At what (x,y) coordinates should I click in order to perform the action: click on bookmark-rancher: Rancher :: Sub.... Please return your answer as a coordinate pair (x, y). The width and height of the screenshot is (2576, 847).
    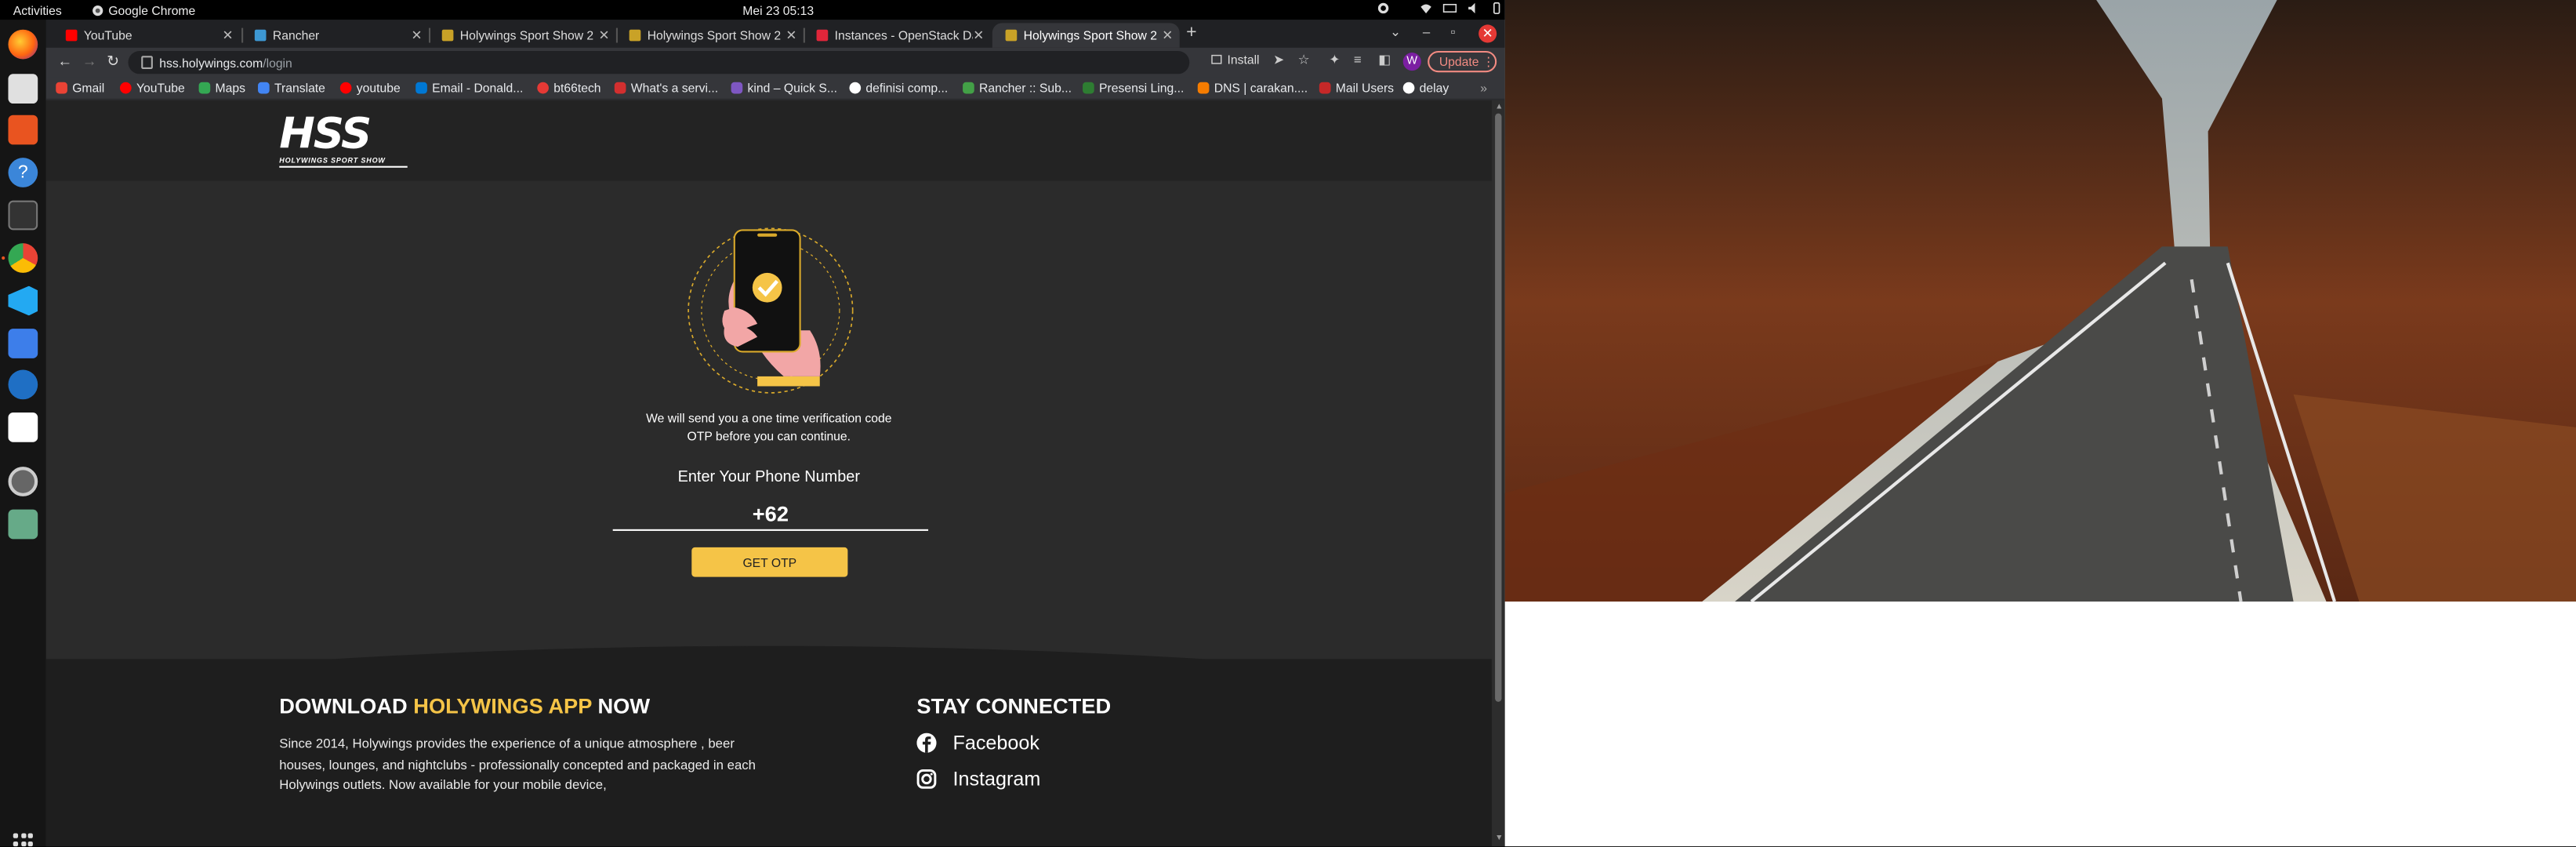
    Looking at the image, I should click on (1018, 88).